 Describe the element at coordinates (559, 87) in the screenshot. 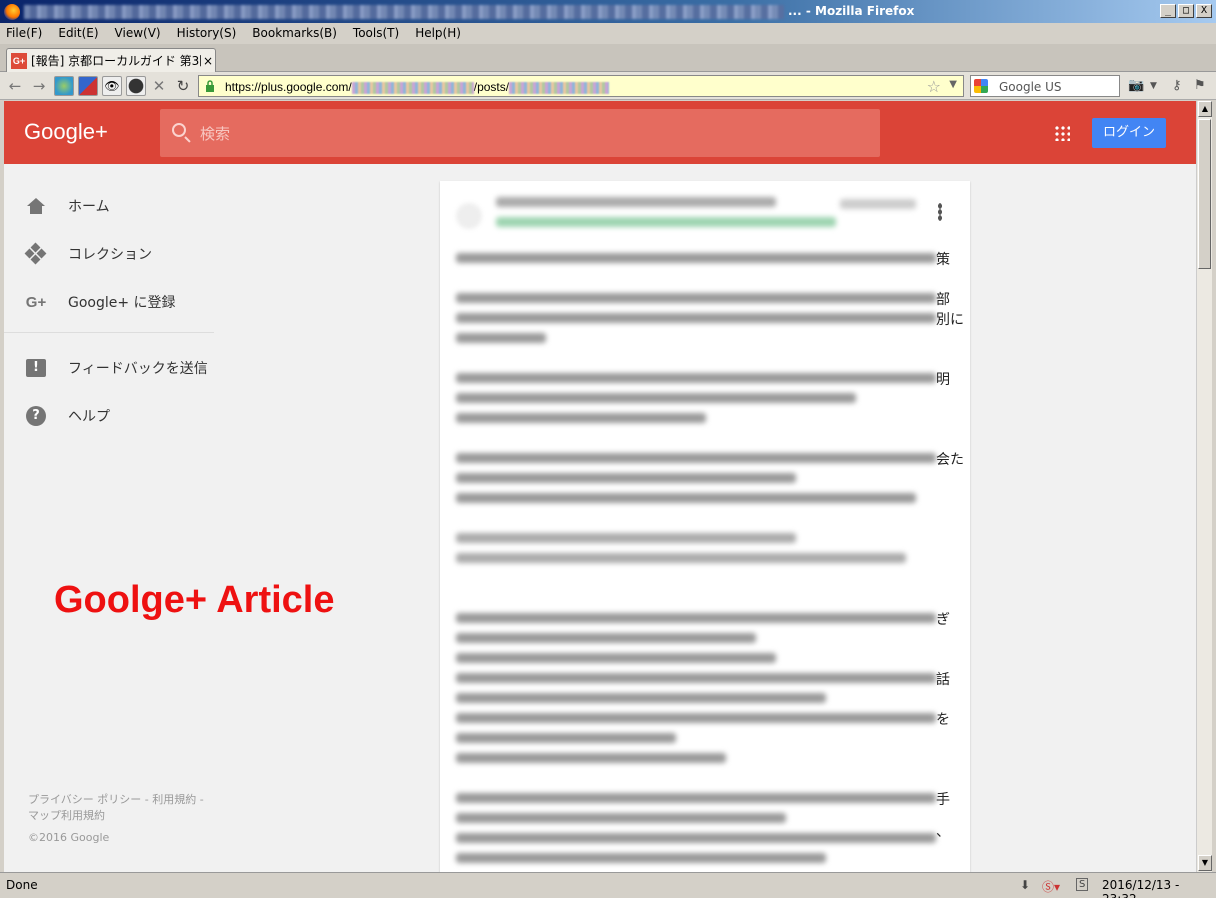

I see `url-redacted-post` at that location.